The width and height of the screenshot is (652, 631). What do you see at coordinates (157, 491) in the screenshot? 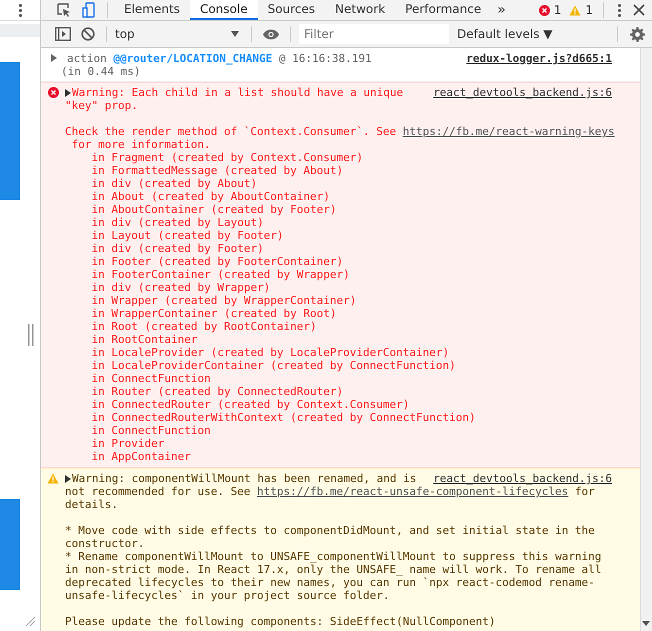
I see `message-text: not recommended for use. See` at bounding box center [157, 491].